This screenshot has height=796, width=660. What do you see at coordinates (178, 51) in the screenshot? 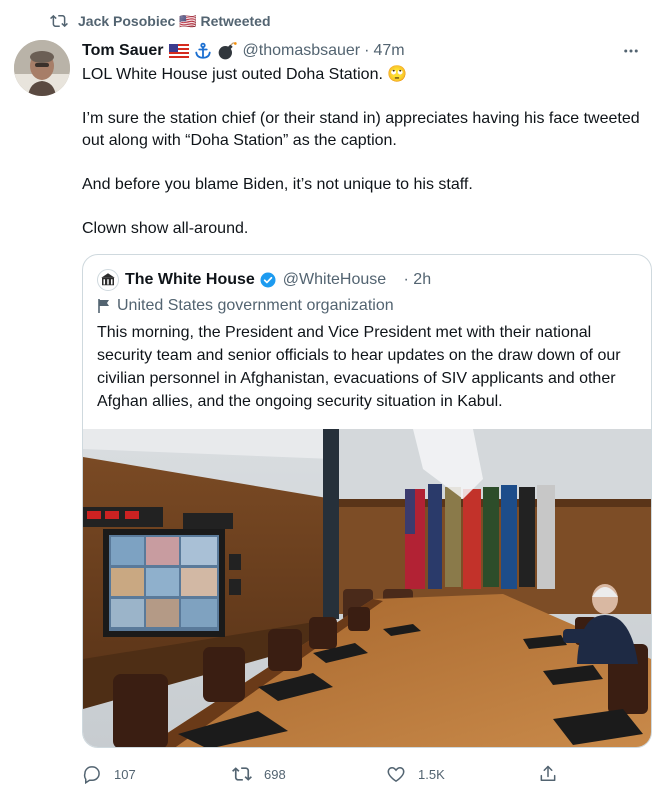
I see `flag-us-icon` at bounding box center [178, 51].